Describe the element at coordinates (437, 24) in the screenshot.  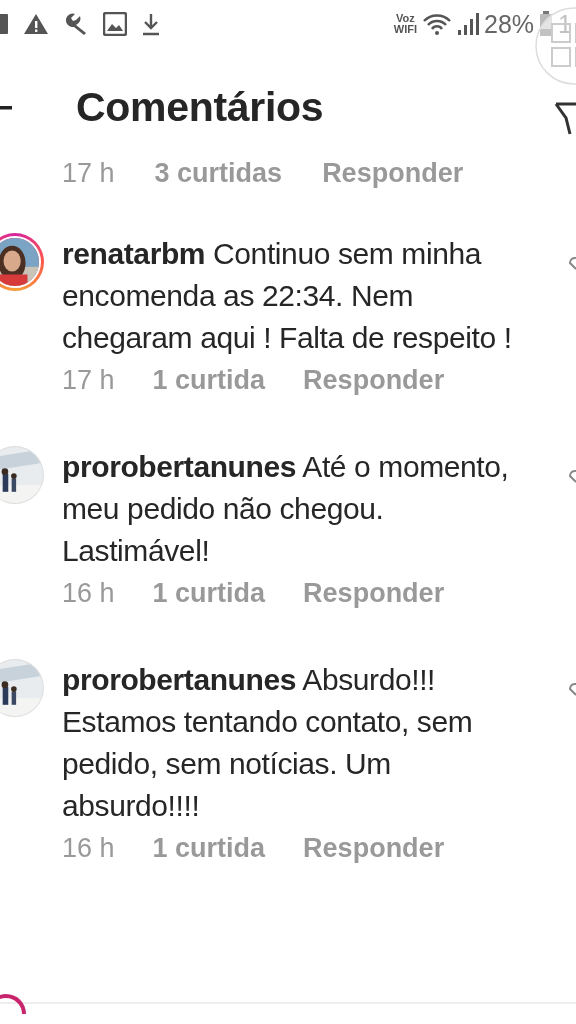
I see `wifi-icon` at that location.